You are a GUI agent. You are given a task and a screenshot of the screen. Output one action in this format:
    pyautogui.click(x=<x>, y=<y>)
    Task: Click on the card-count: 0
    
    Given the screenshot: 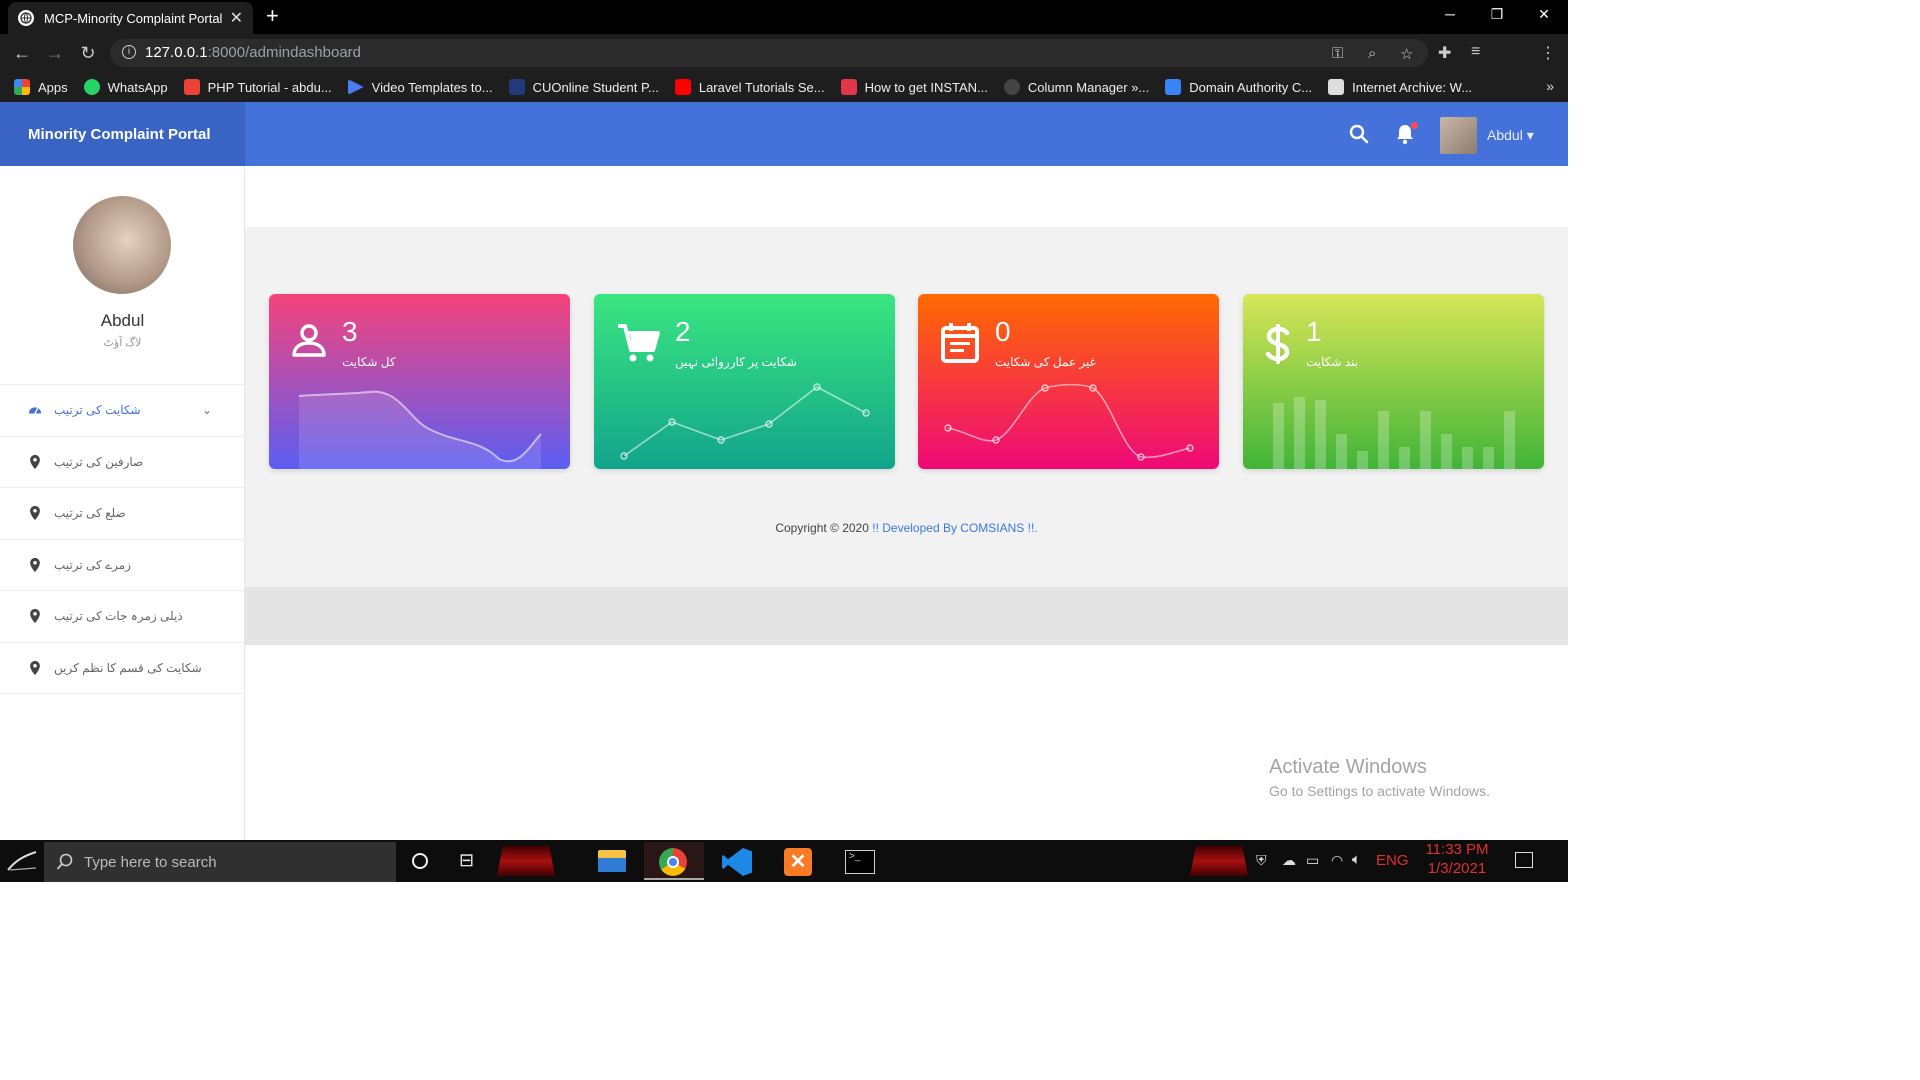 What is the action you would take?
    pyautogui.click(x=1003, y=331)
    